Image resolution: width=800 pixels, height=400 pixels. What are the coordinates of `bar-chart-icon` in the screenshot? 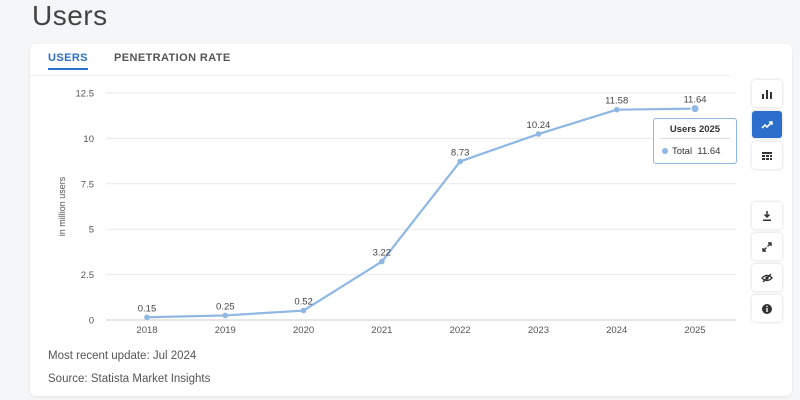 It's located at (767, 94).